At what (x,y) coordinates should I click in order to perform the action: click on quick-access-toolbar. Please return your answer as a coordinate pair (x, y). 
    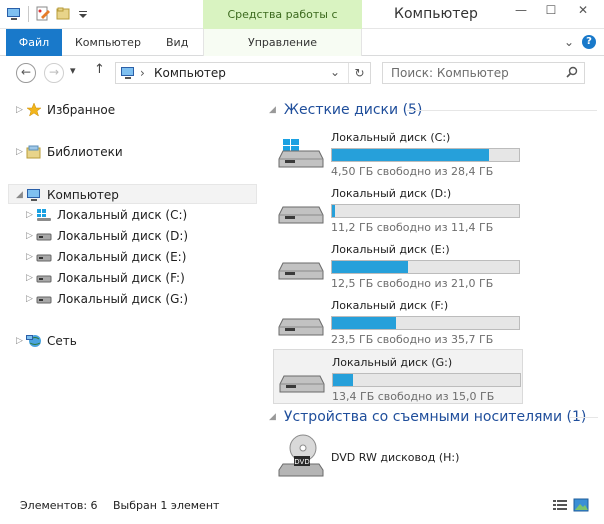
    Looking at the image, I should click on (48, 14).